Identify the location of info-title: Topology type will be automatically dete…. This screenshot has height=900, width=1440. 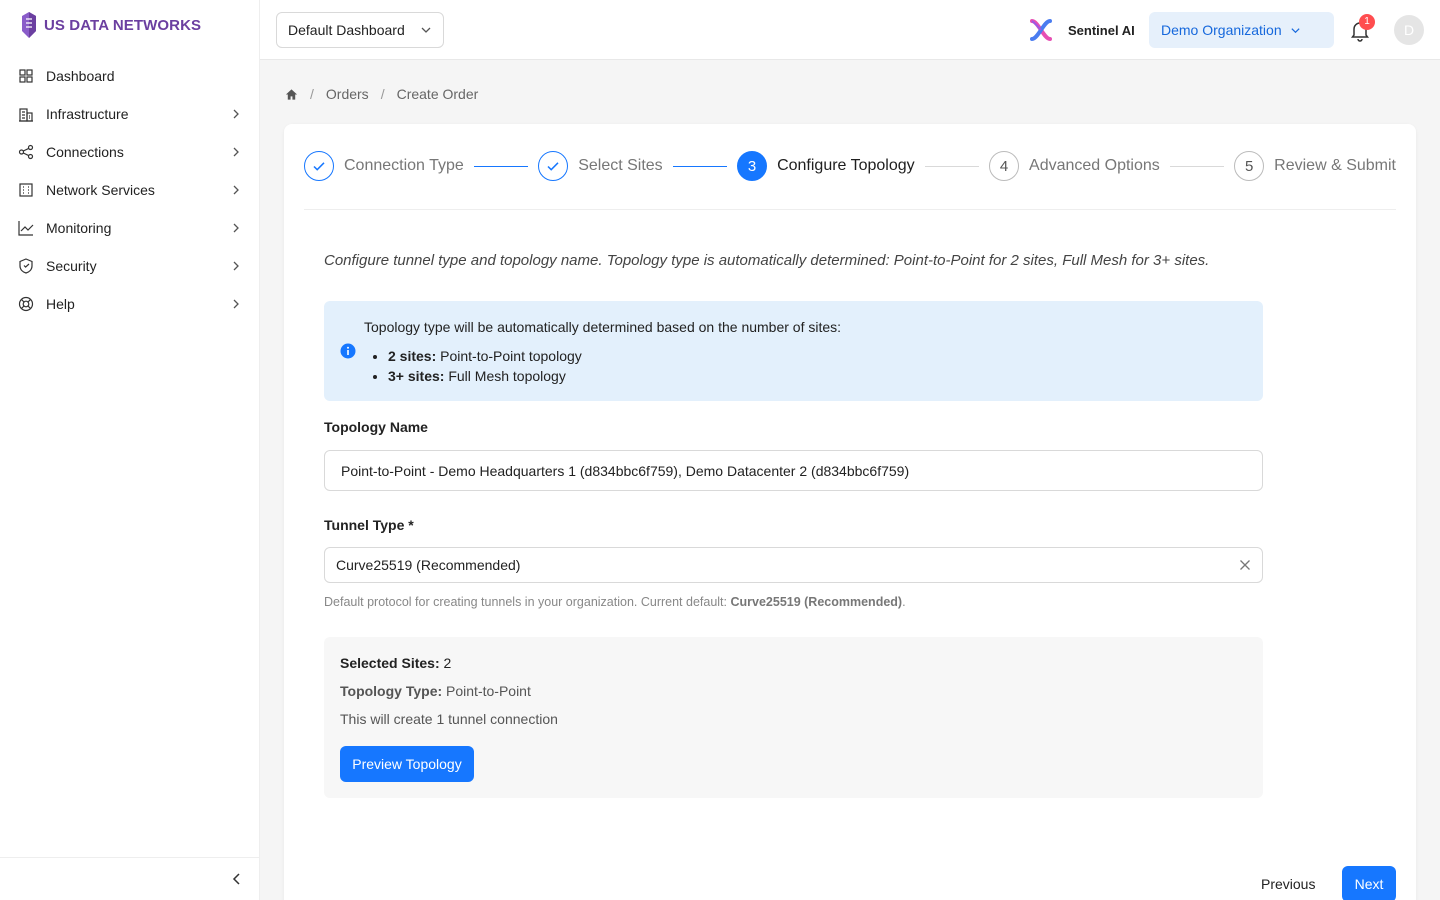
(603, 327).